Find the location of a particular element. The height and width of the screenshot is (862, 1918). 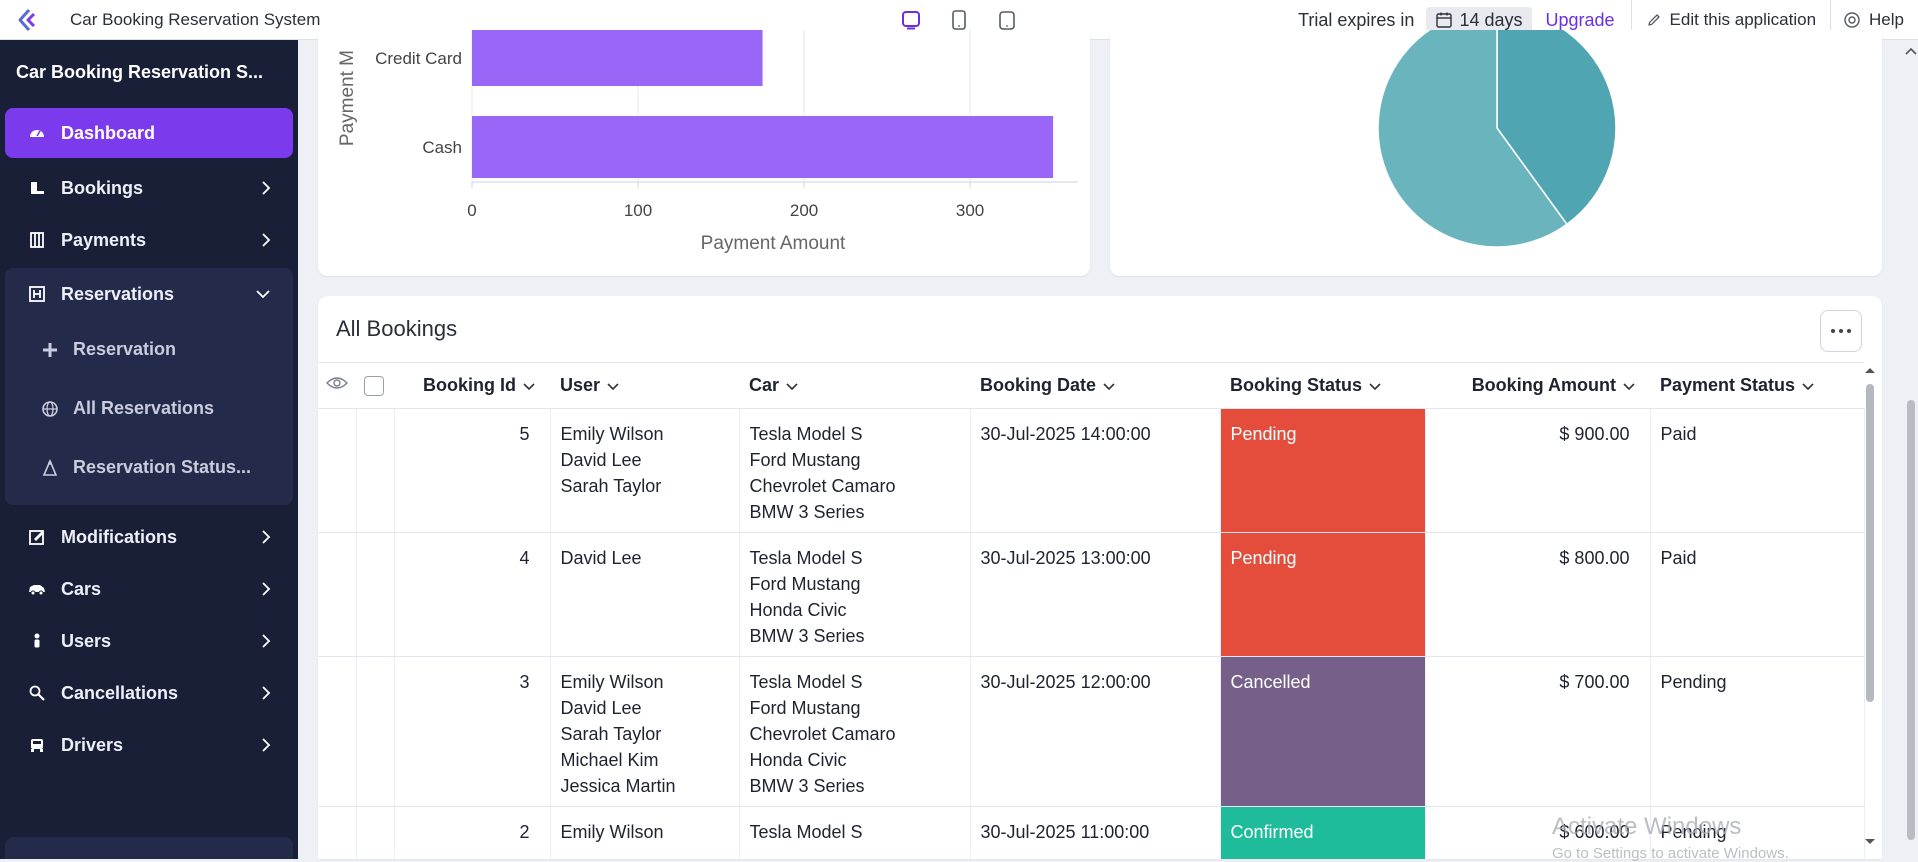

booking-id-cell: 5 is located at coordinates (472, 470).